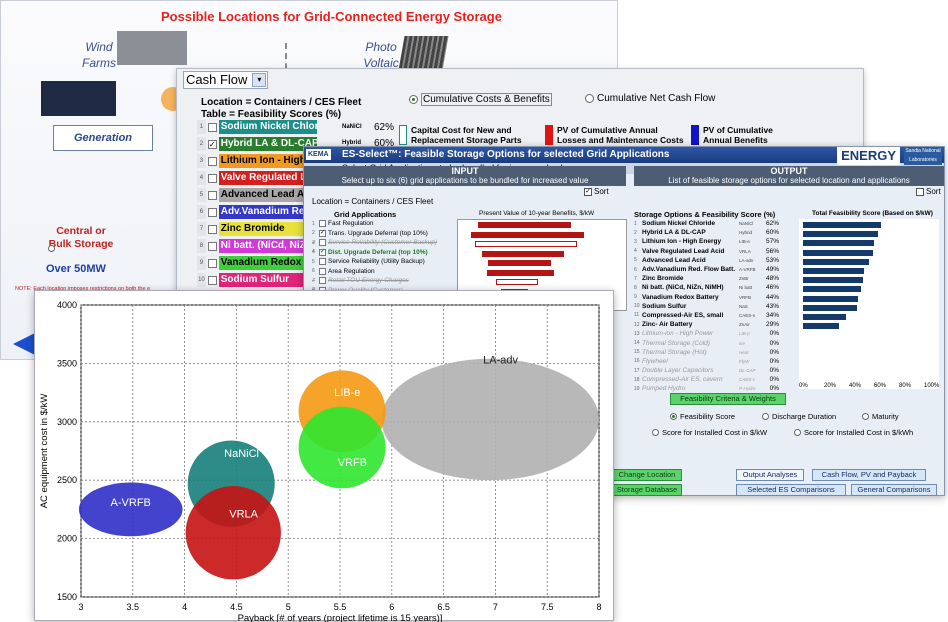 The image size is (948, 622). What do you see at coordinates (67, 363) in the screenshot?
I see `y-tick-label: 3500` at bounding box center [67, 363].